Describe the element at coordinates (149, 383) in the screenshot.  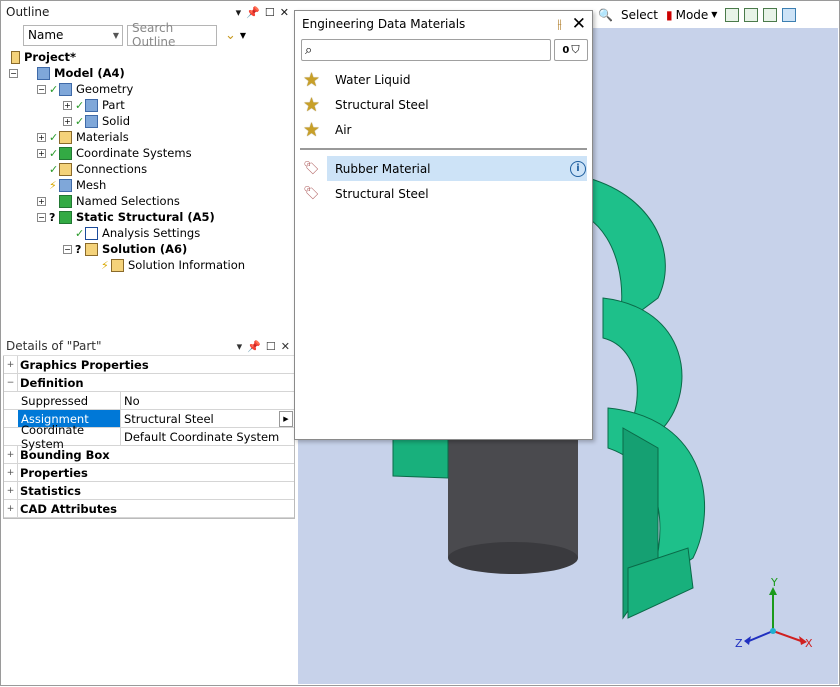
I see `details-group-definition: − Definition` at that location.